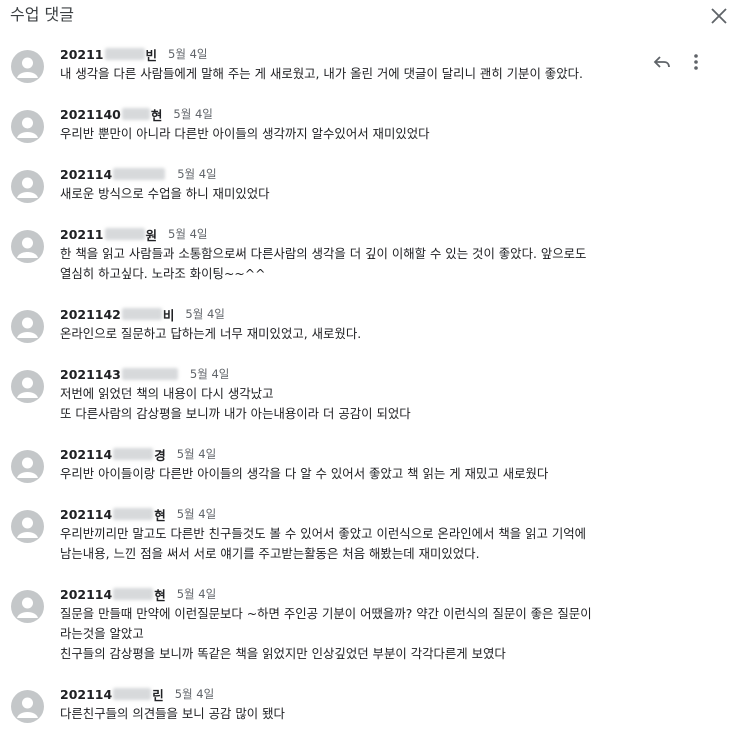 The height and width of the screenshot is (741, 729). What do you see at coordinates (151, 55) in the screenshot?
I see `comment-author-suffix: 빈` at bounding box center [151, 55].